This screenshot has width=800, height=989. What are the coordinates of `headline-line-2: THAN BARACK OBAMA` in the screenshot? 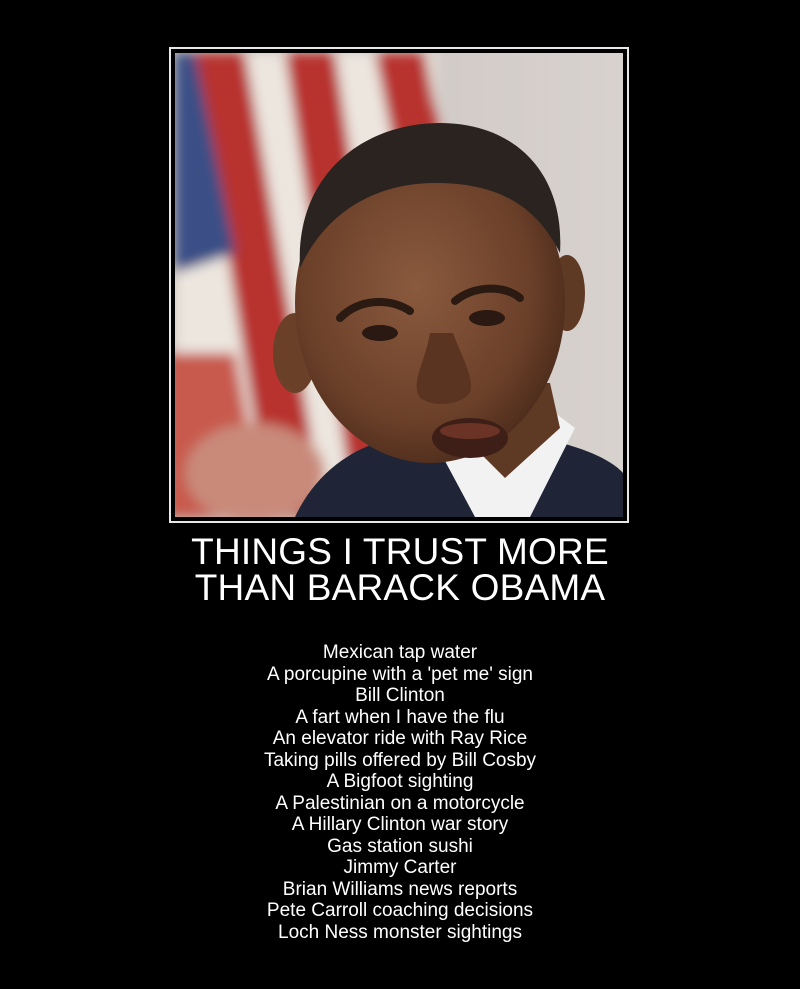 It's located at (400, 587).